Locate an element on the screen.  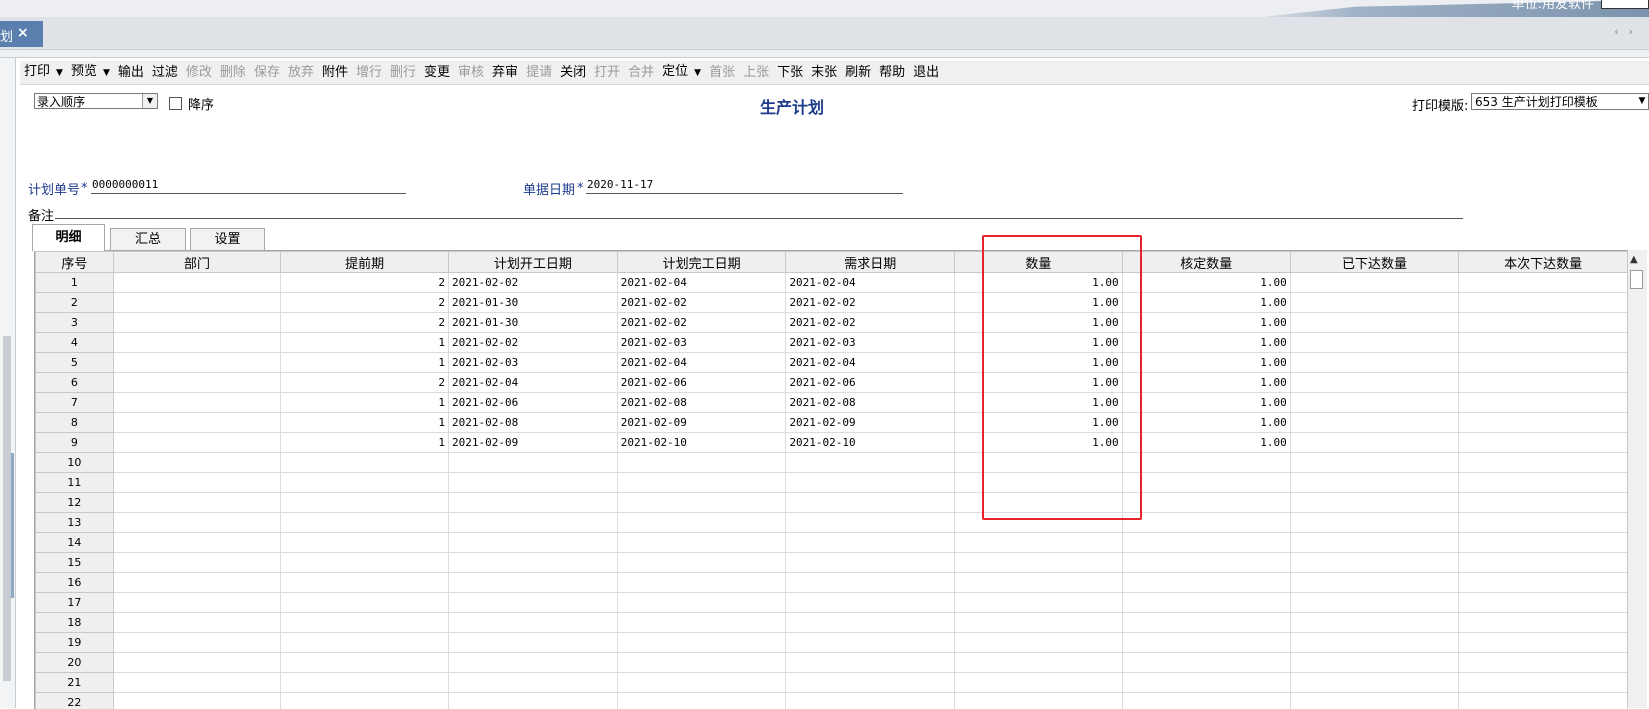
descending-checkbox is located at coordinates (175, 103).